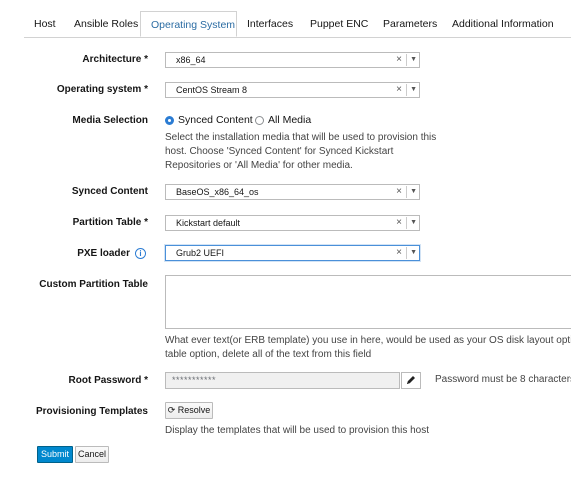 The height and width of the screenshot is (500, 571). Describe the element at coordinates (140, 253) in the screenshot. I see `info-icon: i` at that location.